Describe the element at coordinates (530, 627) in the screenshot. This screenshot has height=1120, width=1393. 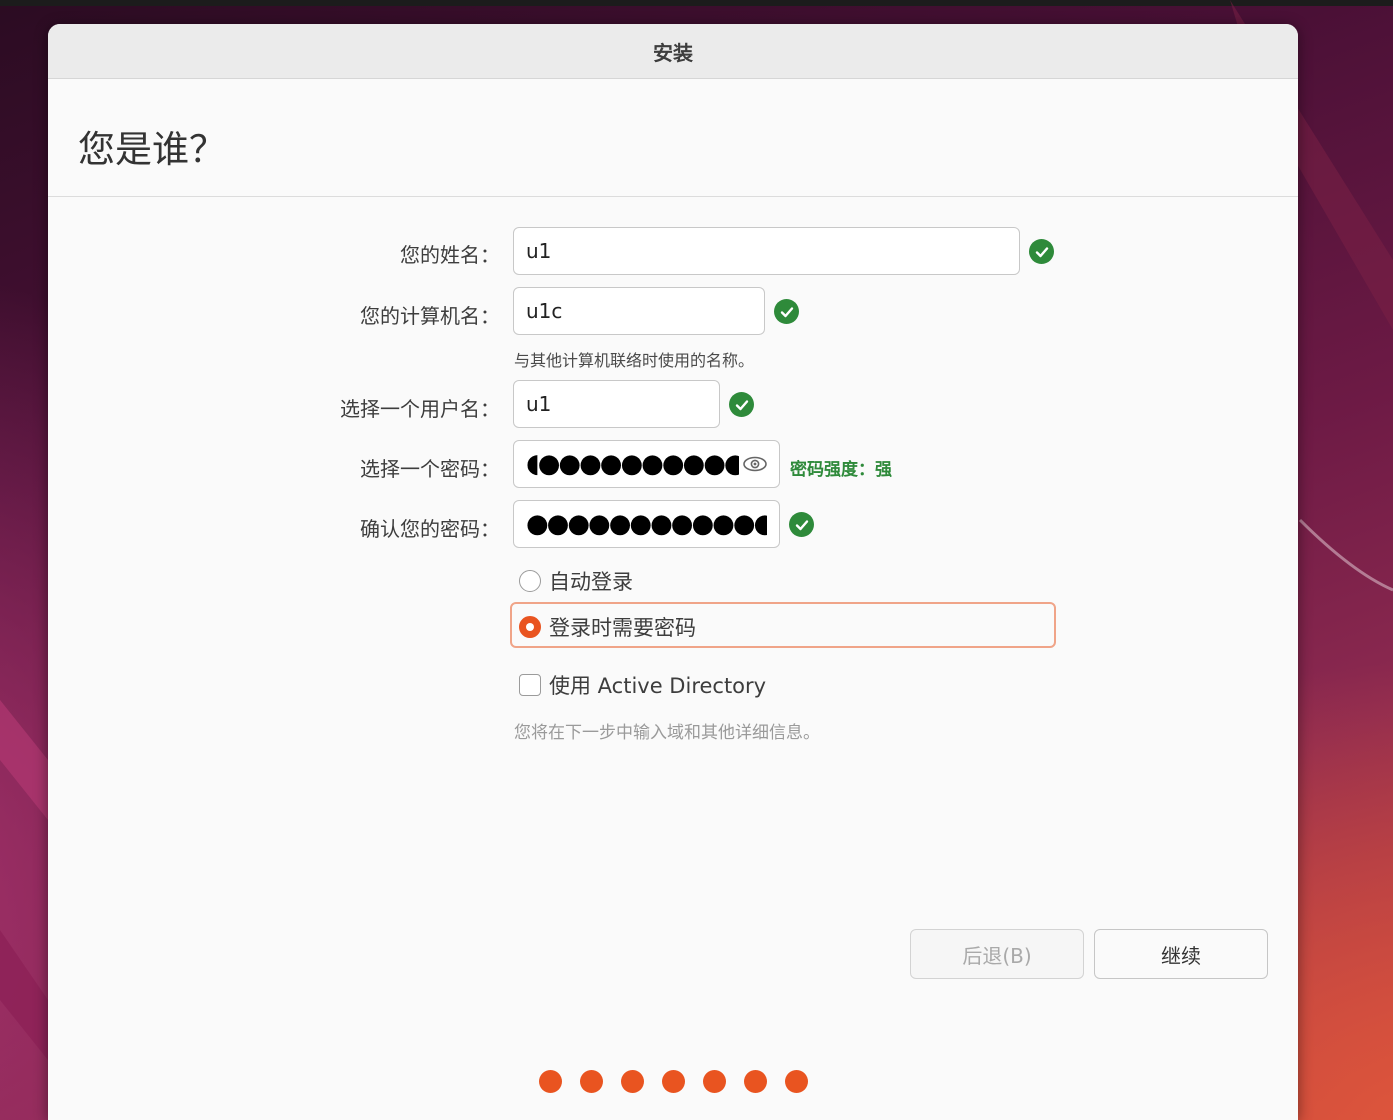
I see `require-password-radio` at that location.